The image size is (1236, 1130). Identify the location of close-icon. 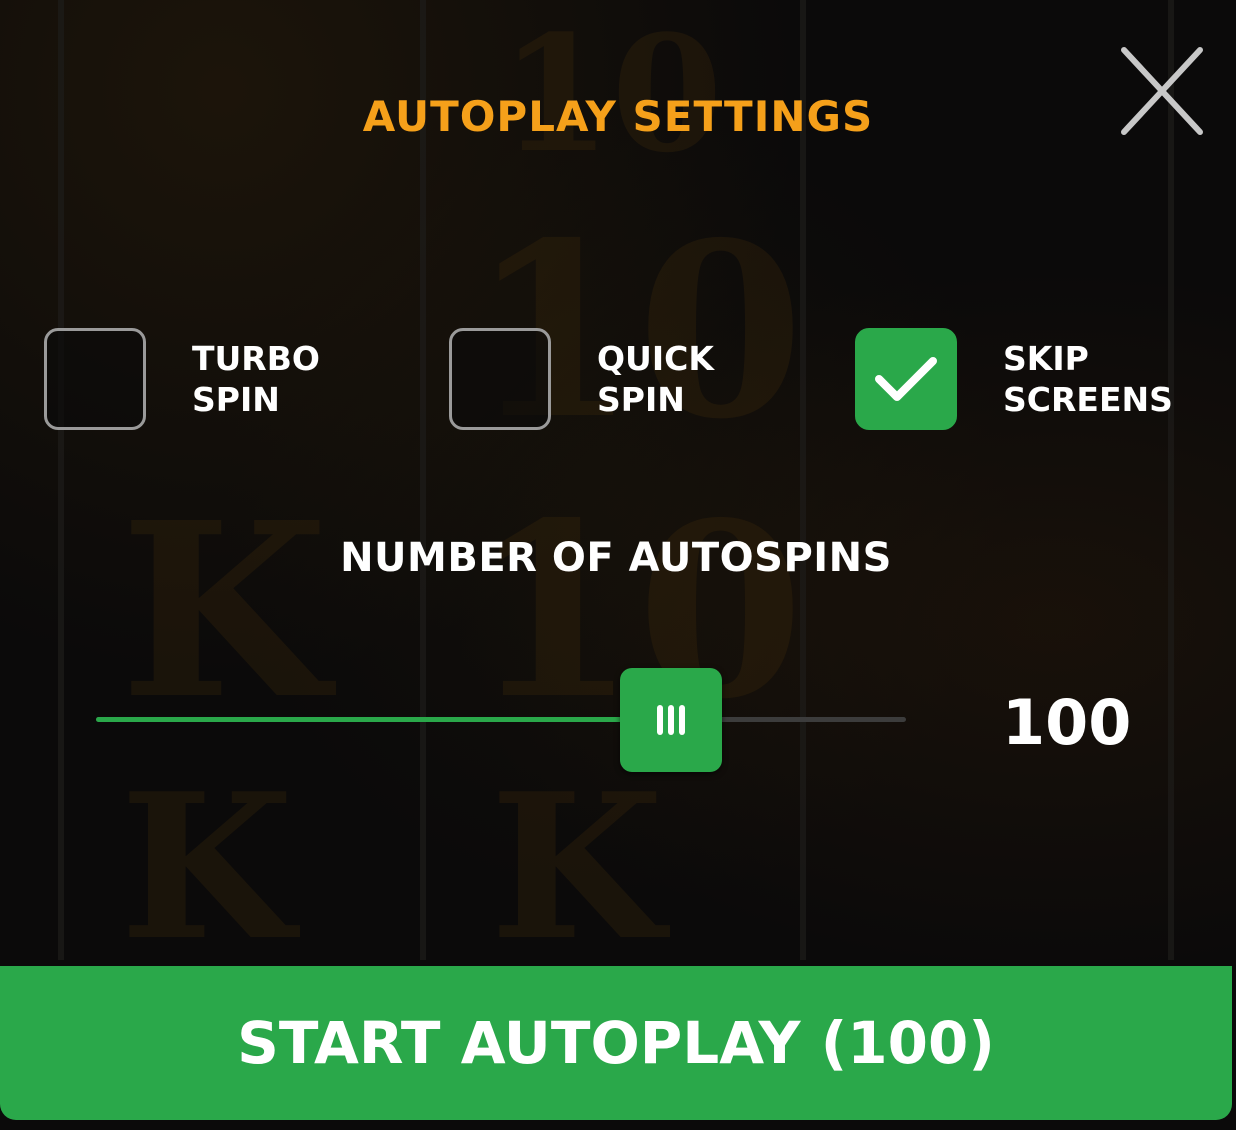
(1162, 91).